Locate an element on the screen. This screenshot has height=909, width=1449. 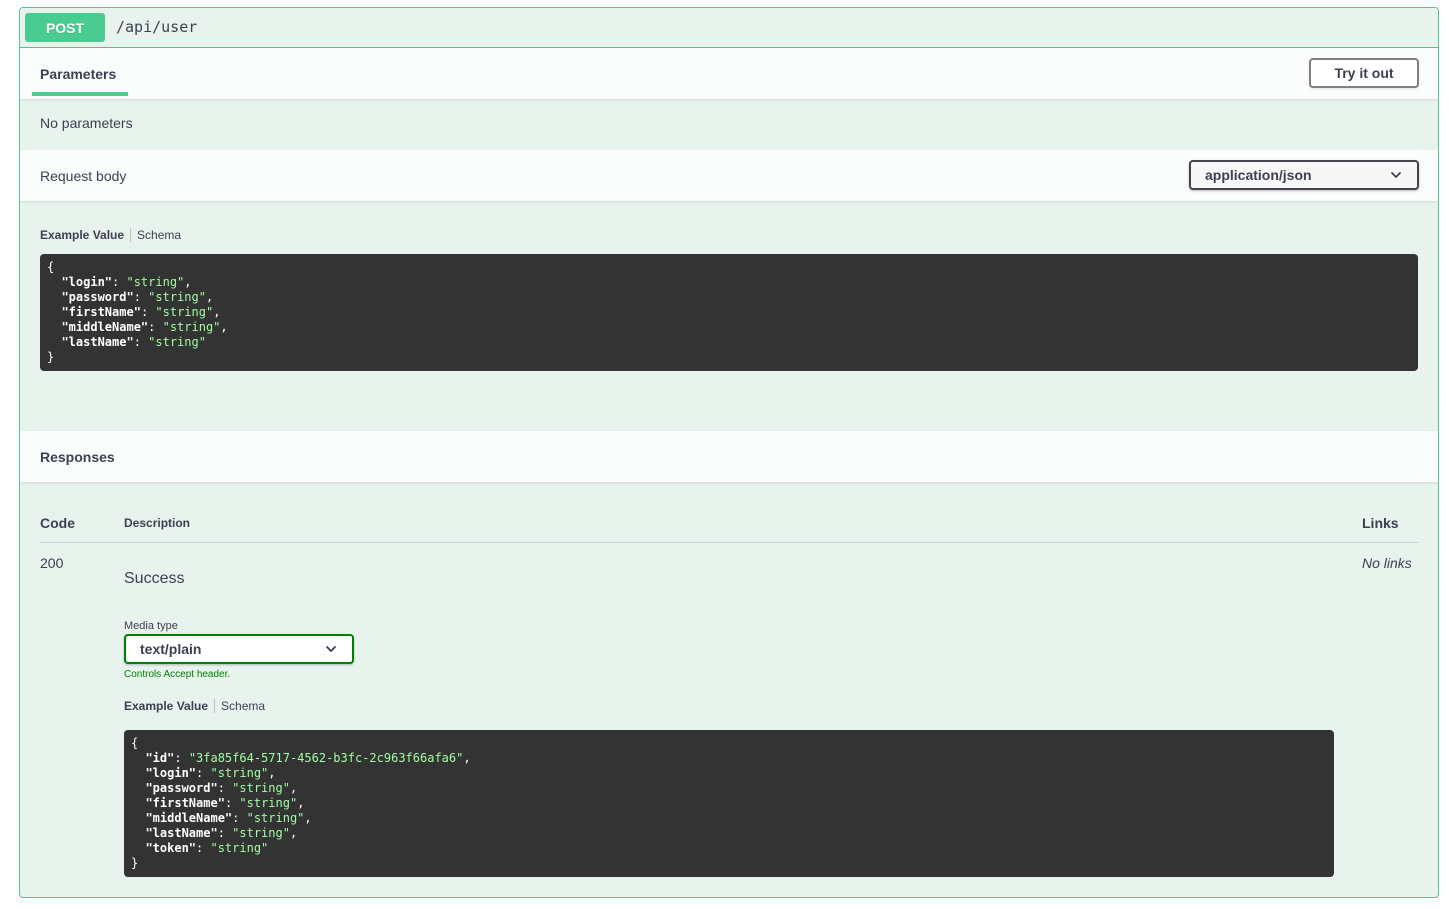
code-value: "3fa85f64-5717-4562-b3fc-2c963f66afa6" is located at coordinates (326, 758).